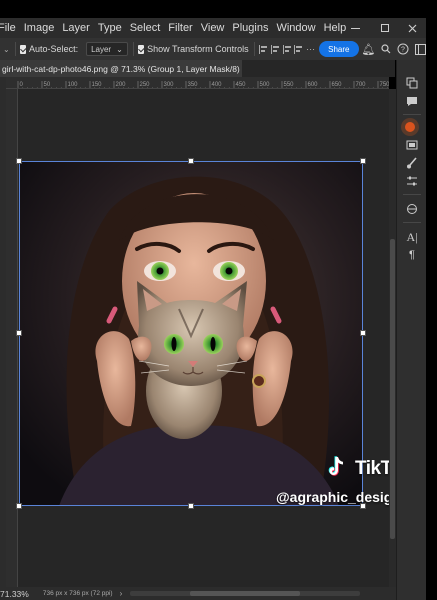  What do you see at coordinates (169, 85) in the screenshot?
I see `ruler-label: 300` at bounding box center [169, 85].